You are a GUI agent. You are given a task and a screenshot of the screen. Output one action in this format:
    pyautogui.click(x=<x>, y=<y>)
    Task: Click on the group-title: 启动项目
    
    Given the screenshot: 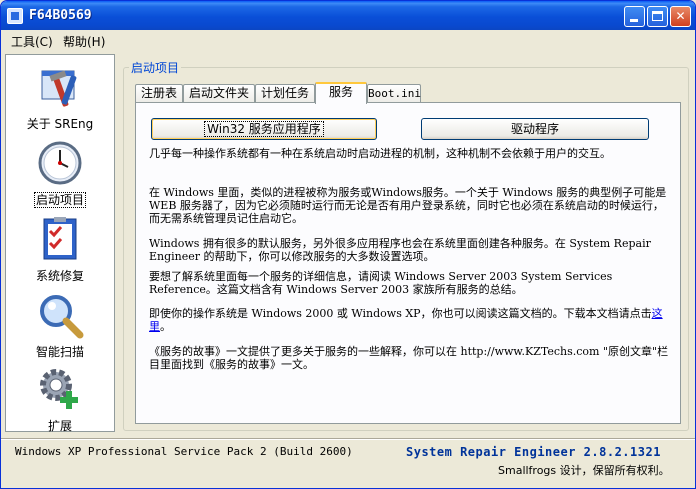 What is the action you would take?
    pyautogui.click(x=155, y=67)
    